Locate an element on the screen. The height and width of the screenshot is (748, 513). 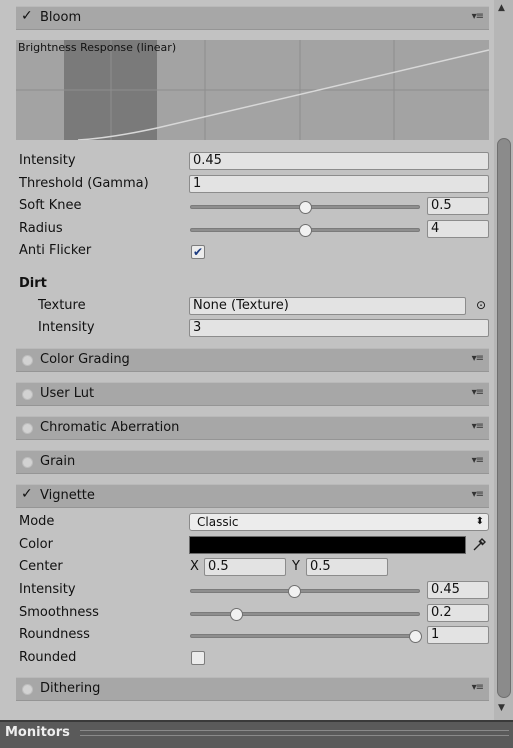
grain-toggle is located at coordinates (27, 462).